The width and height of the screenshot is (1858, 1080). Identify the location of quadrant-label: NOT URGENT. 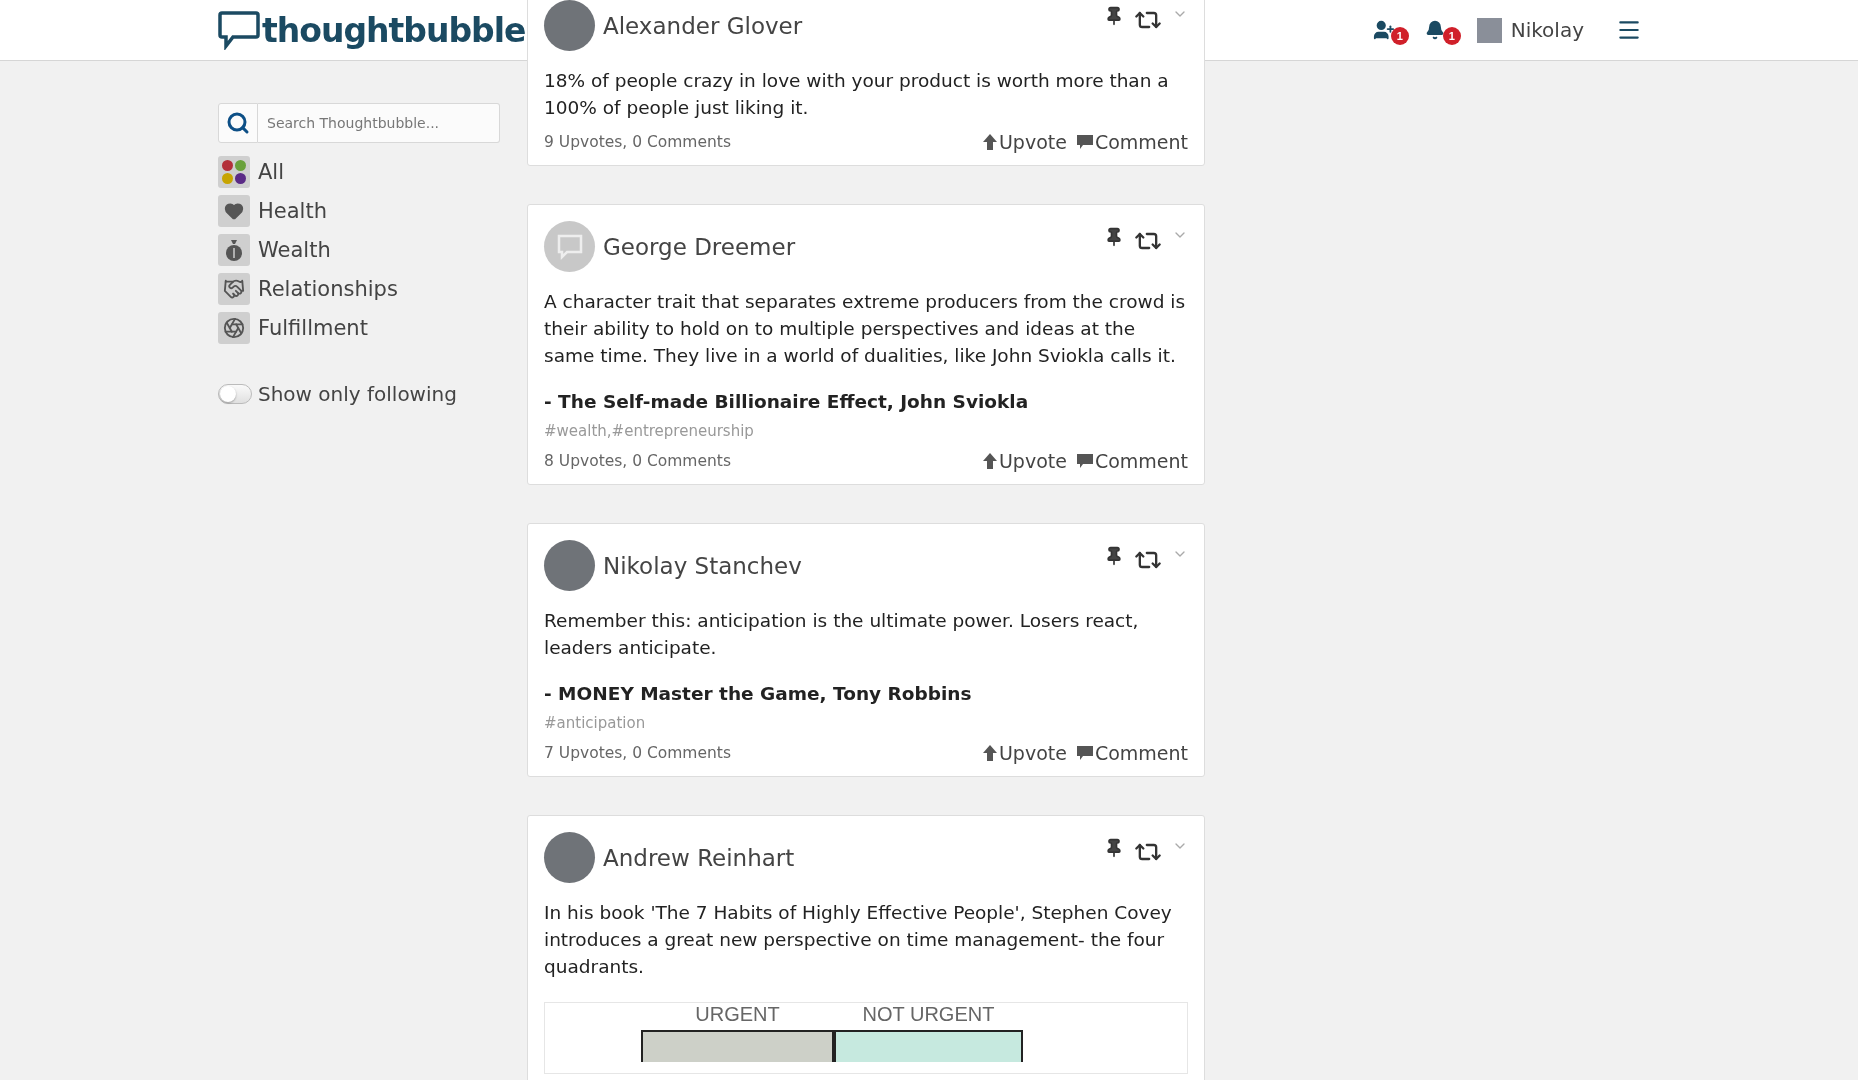
(928, 1014).